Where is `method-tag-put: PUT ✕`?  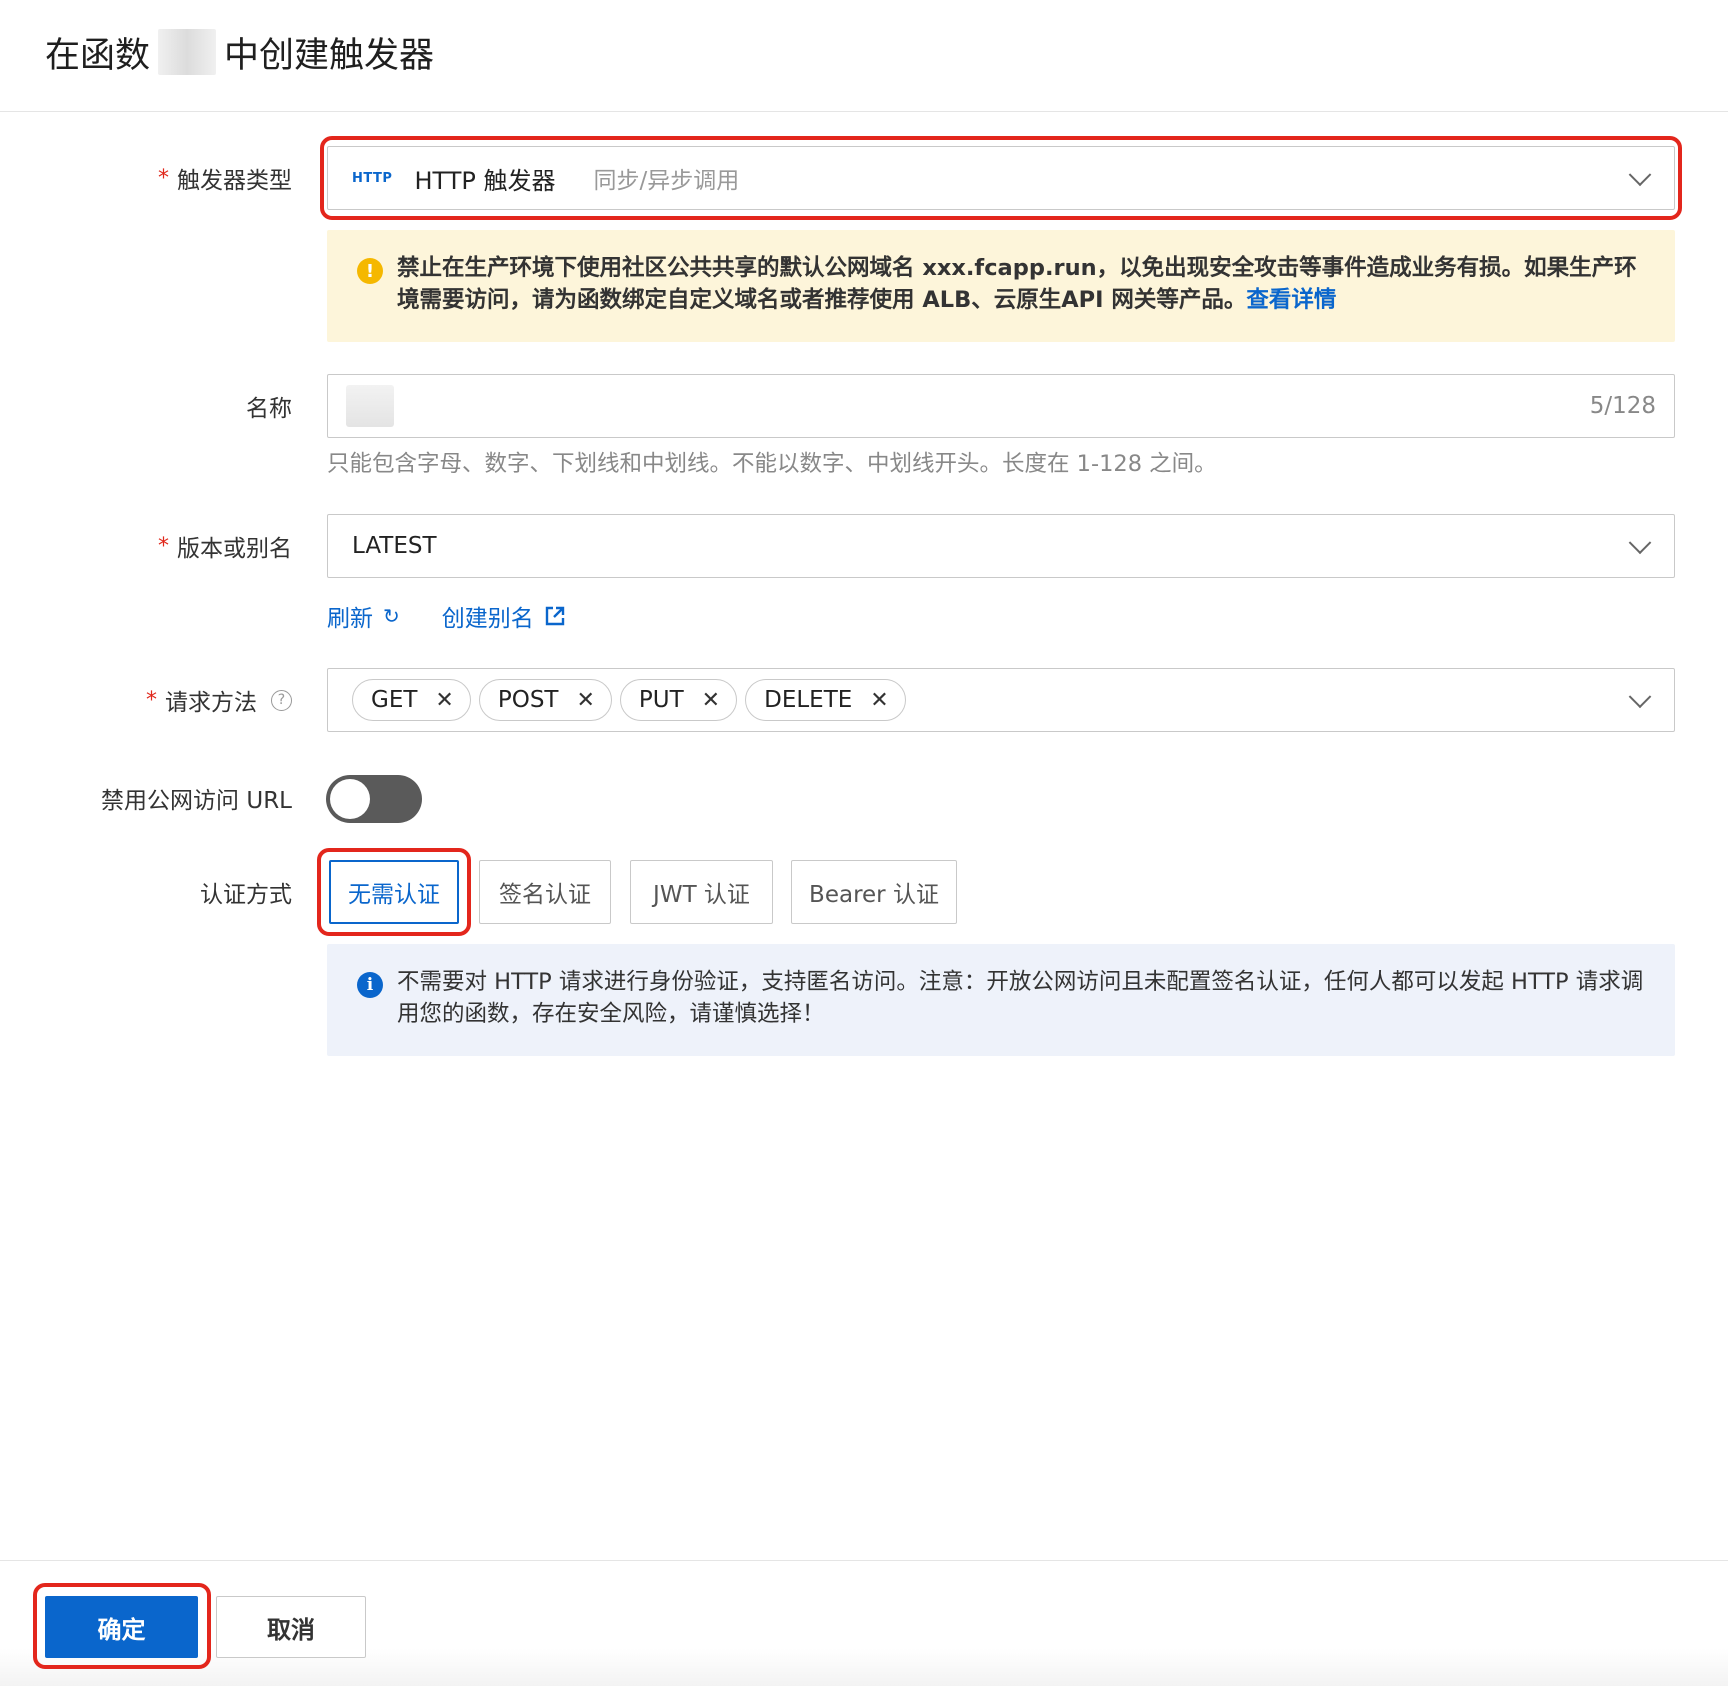 method-tag-put: PUT ✕ is located at coordinates (678, 700).